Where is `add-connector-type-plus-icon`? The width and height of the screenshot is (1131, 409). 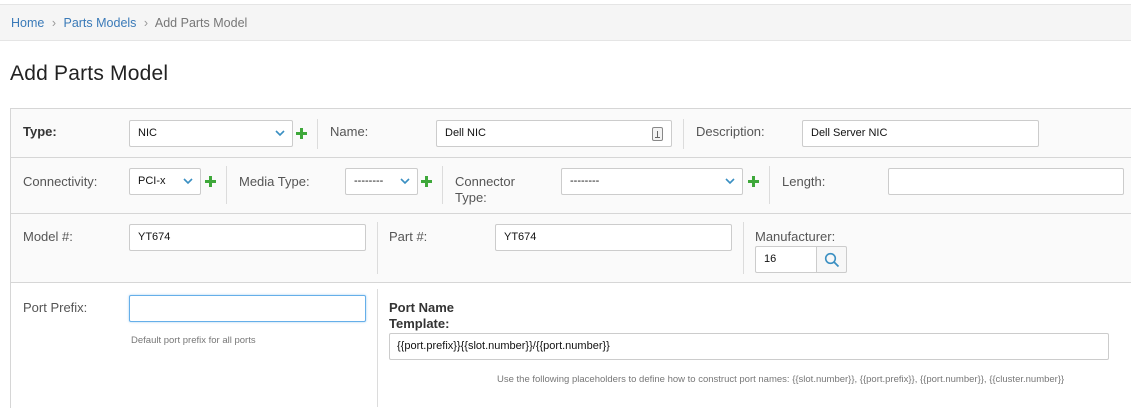
add-connector-type-plus-icon is located at coordinates (753, 181).